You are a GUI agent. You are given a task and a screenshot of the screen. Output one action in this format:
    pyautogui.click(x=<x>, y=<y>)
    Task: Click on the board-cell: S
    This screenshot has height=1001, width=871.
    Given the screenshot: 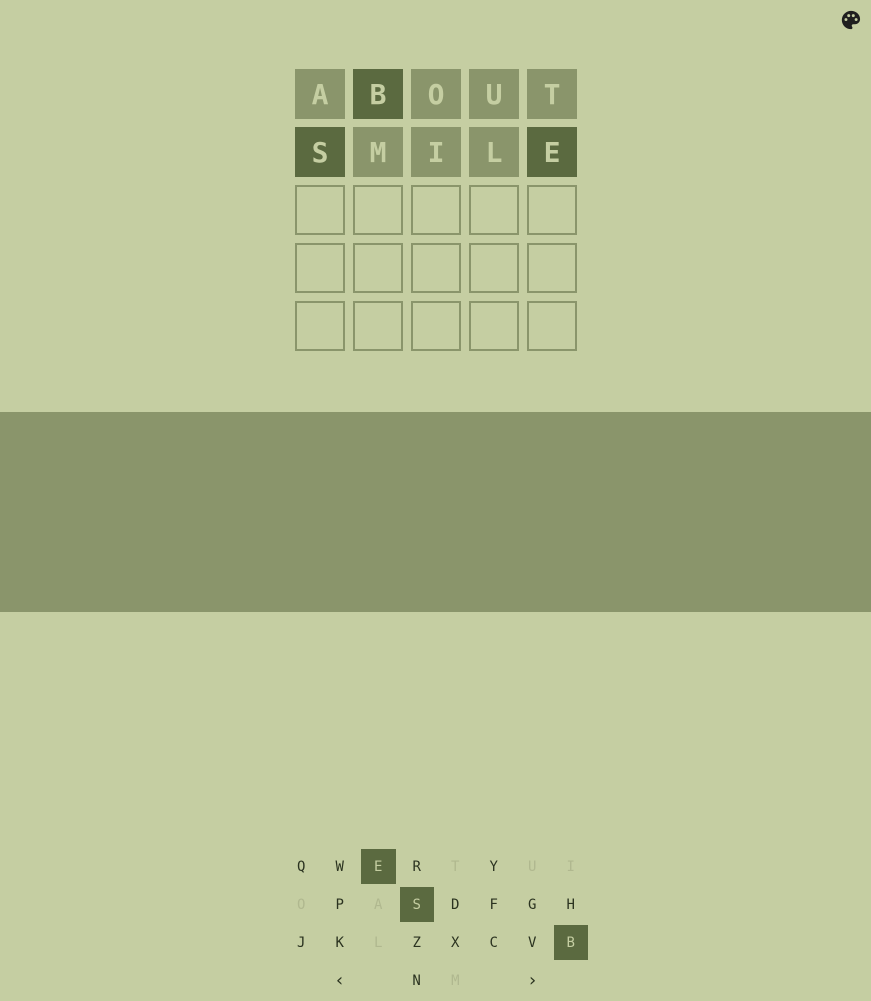 What is the action you would take?
    pyautogui.click(x=320, y=152)
    